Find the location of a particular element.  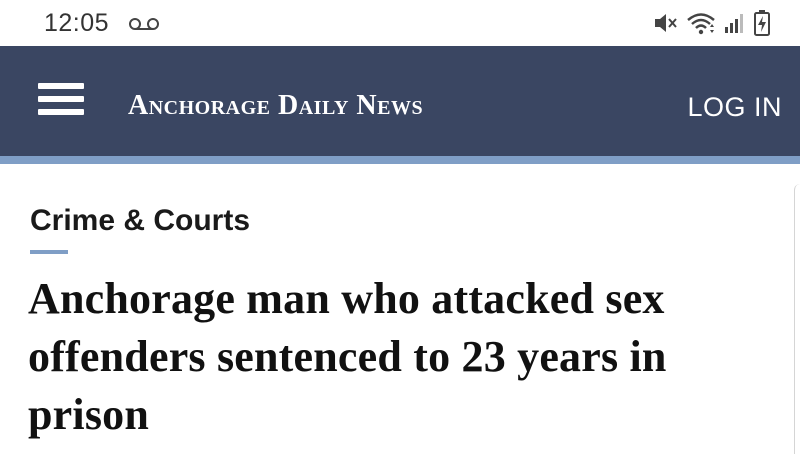

hamburger-menu-icon is located at coordinates (61, 102).